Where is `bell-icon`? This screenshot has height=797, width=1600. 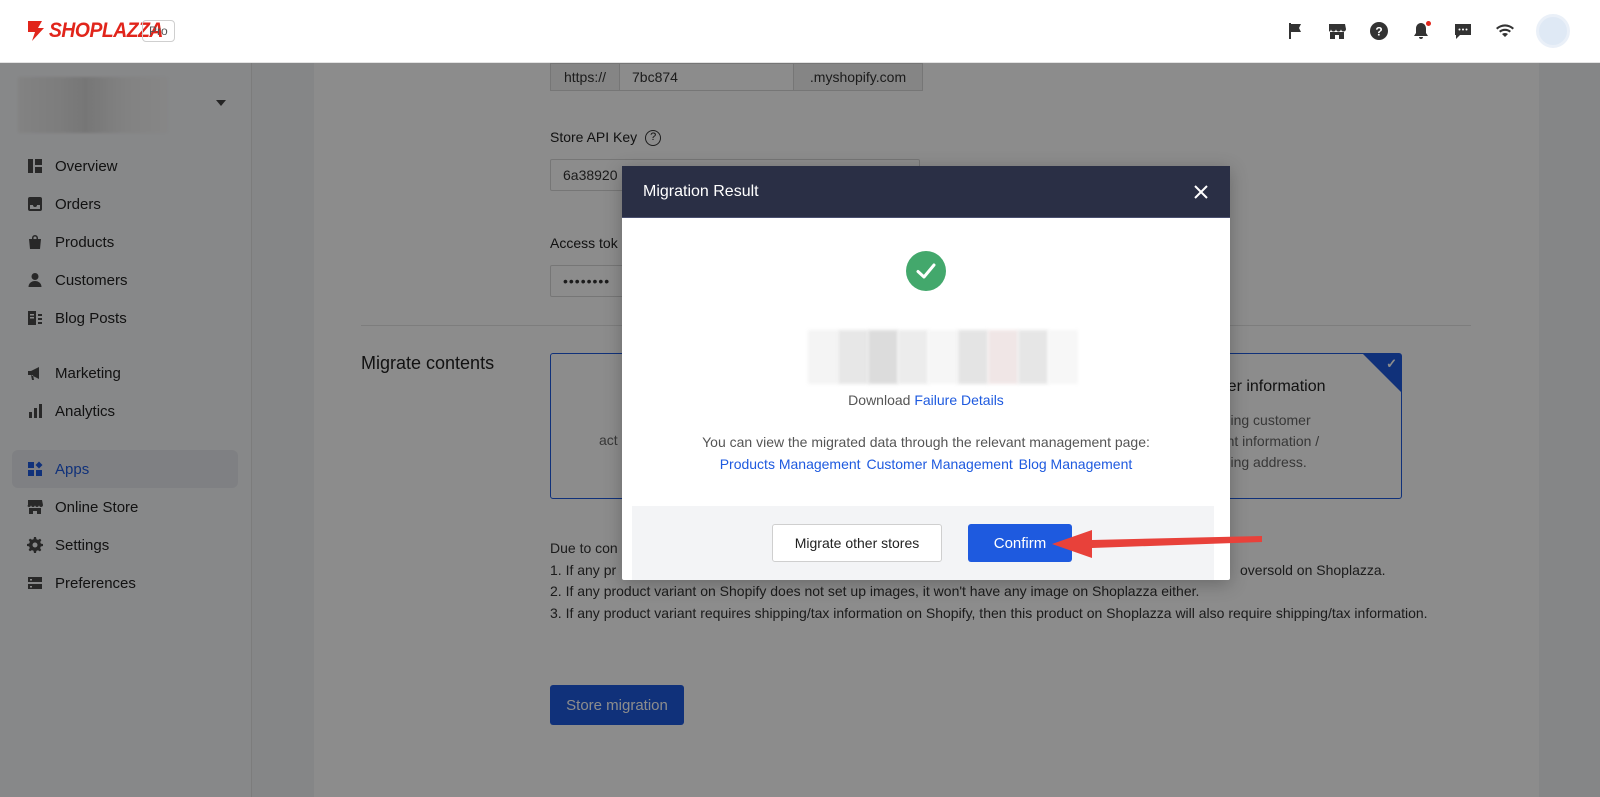
bell-icon is located at coordinates (1421, 31).